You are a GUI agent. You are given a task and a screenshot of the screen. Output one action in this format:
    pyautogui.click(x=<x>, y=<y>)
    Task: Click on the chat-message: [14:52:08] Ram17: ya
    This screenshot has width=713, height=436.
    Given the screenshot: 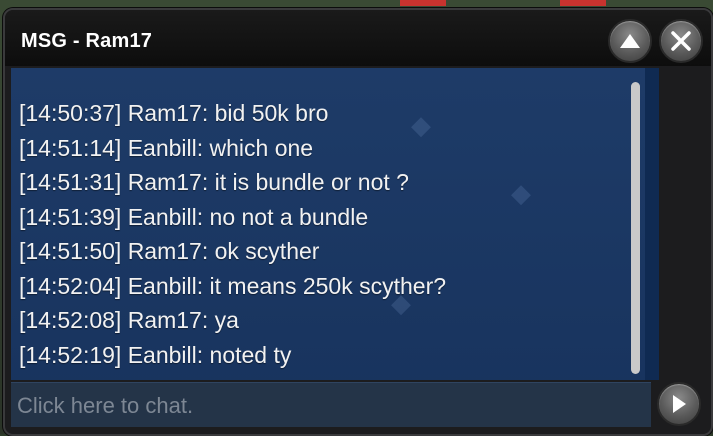 What is the action you would take?
    pyautogui.click(x=129, y=320)
    